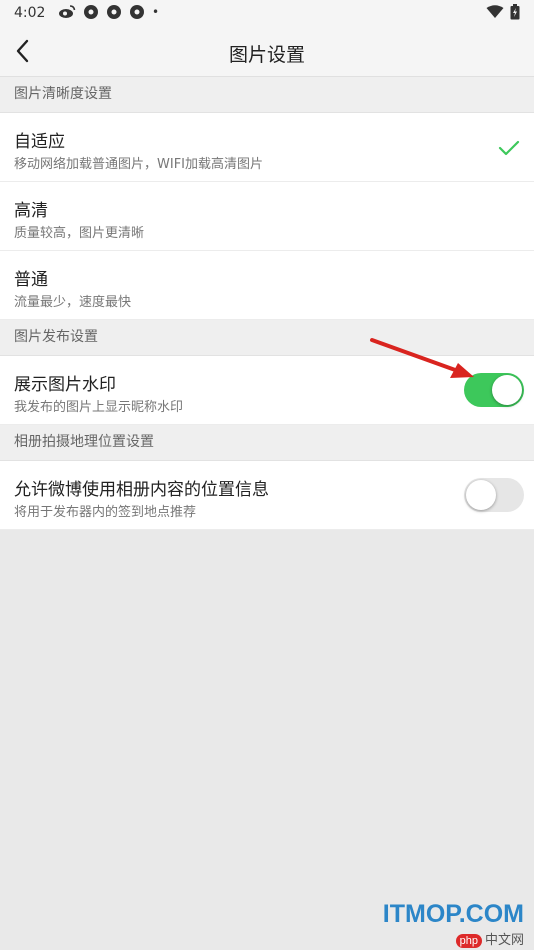  I want to click on watermark-badge: php, so click(468, 941).